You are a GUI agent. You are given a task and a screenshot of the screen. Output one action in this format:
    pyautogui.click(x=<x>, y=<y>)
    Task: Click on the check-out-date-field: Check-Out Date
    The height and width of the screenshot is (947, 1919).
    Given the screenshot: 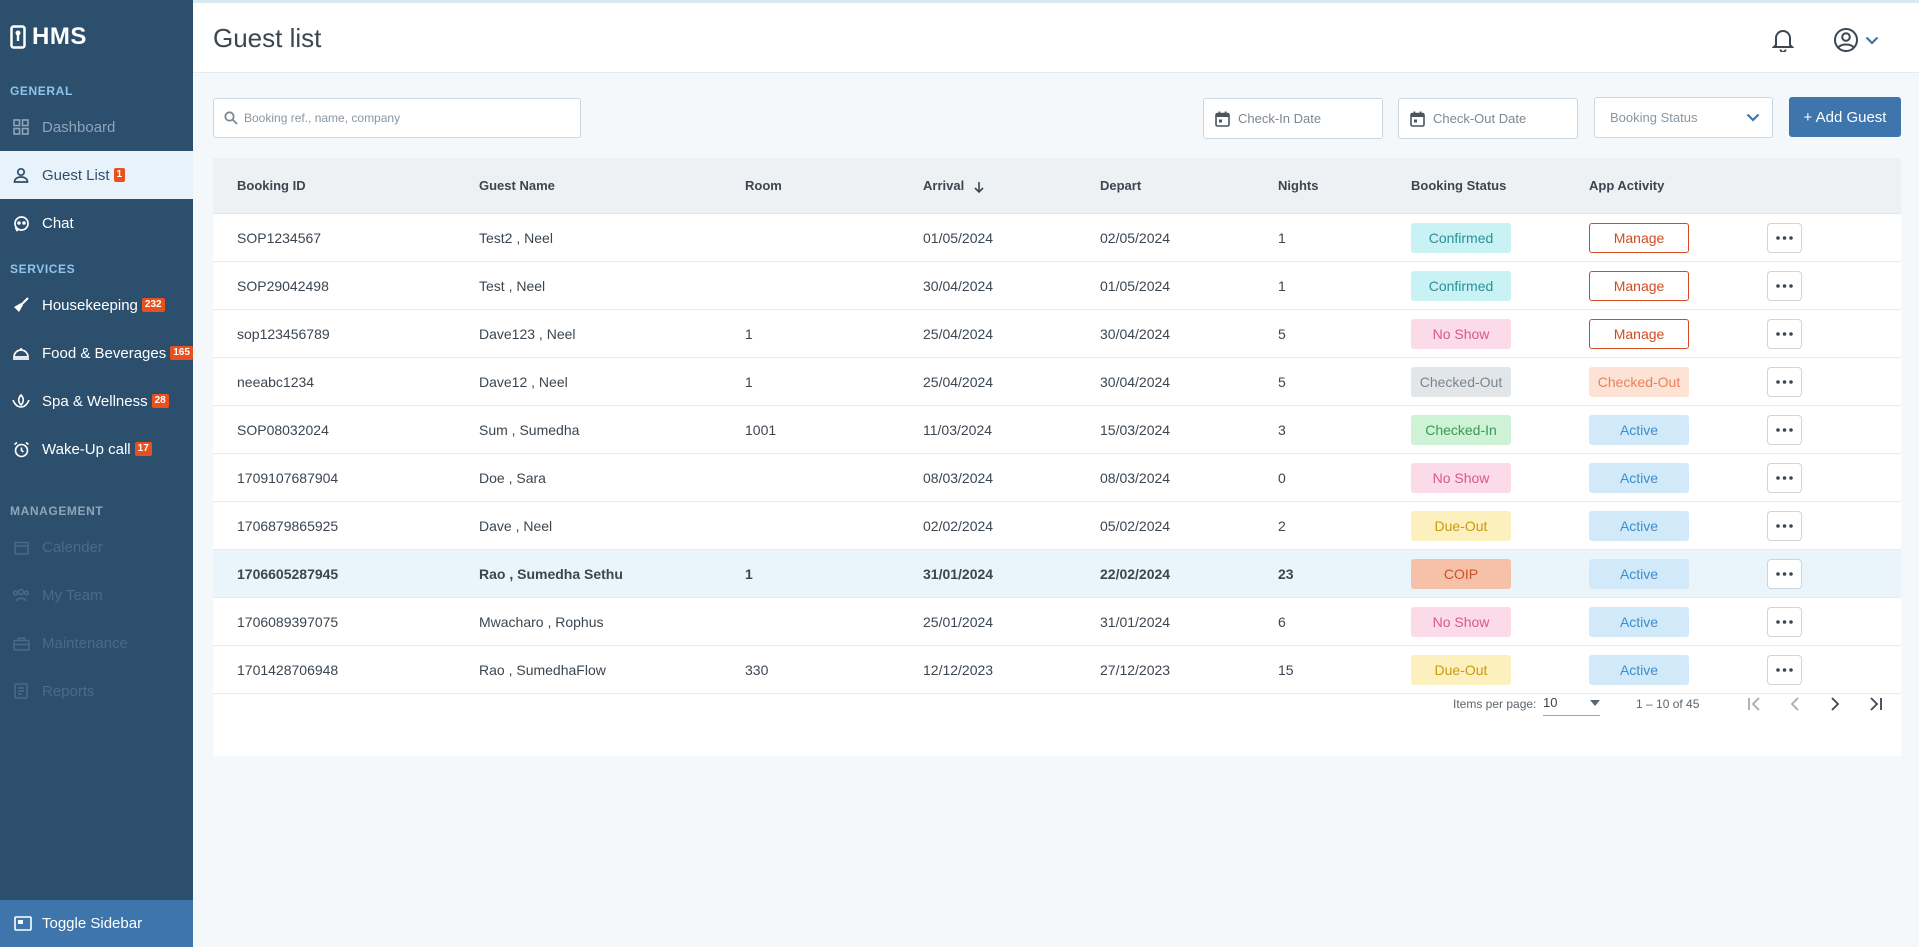 What is the action you would take?
    pyautogui.click(x=1488, y=118)
    